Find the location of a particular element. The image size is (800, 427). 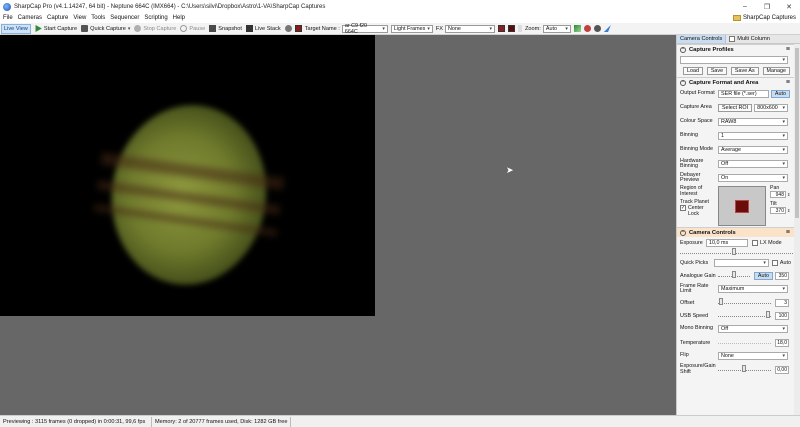

zoom-select: Auto ▾ is located at coordinates (556, 28).